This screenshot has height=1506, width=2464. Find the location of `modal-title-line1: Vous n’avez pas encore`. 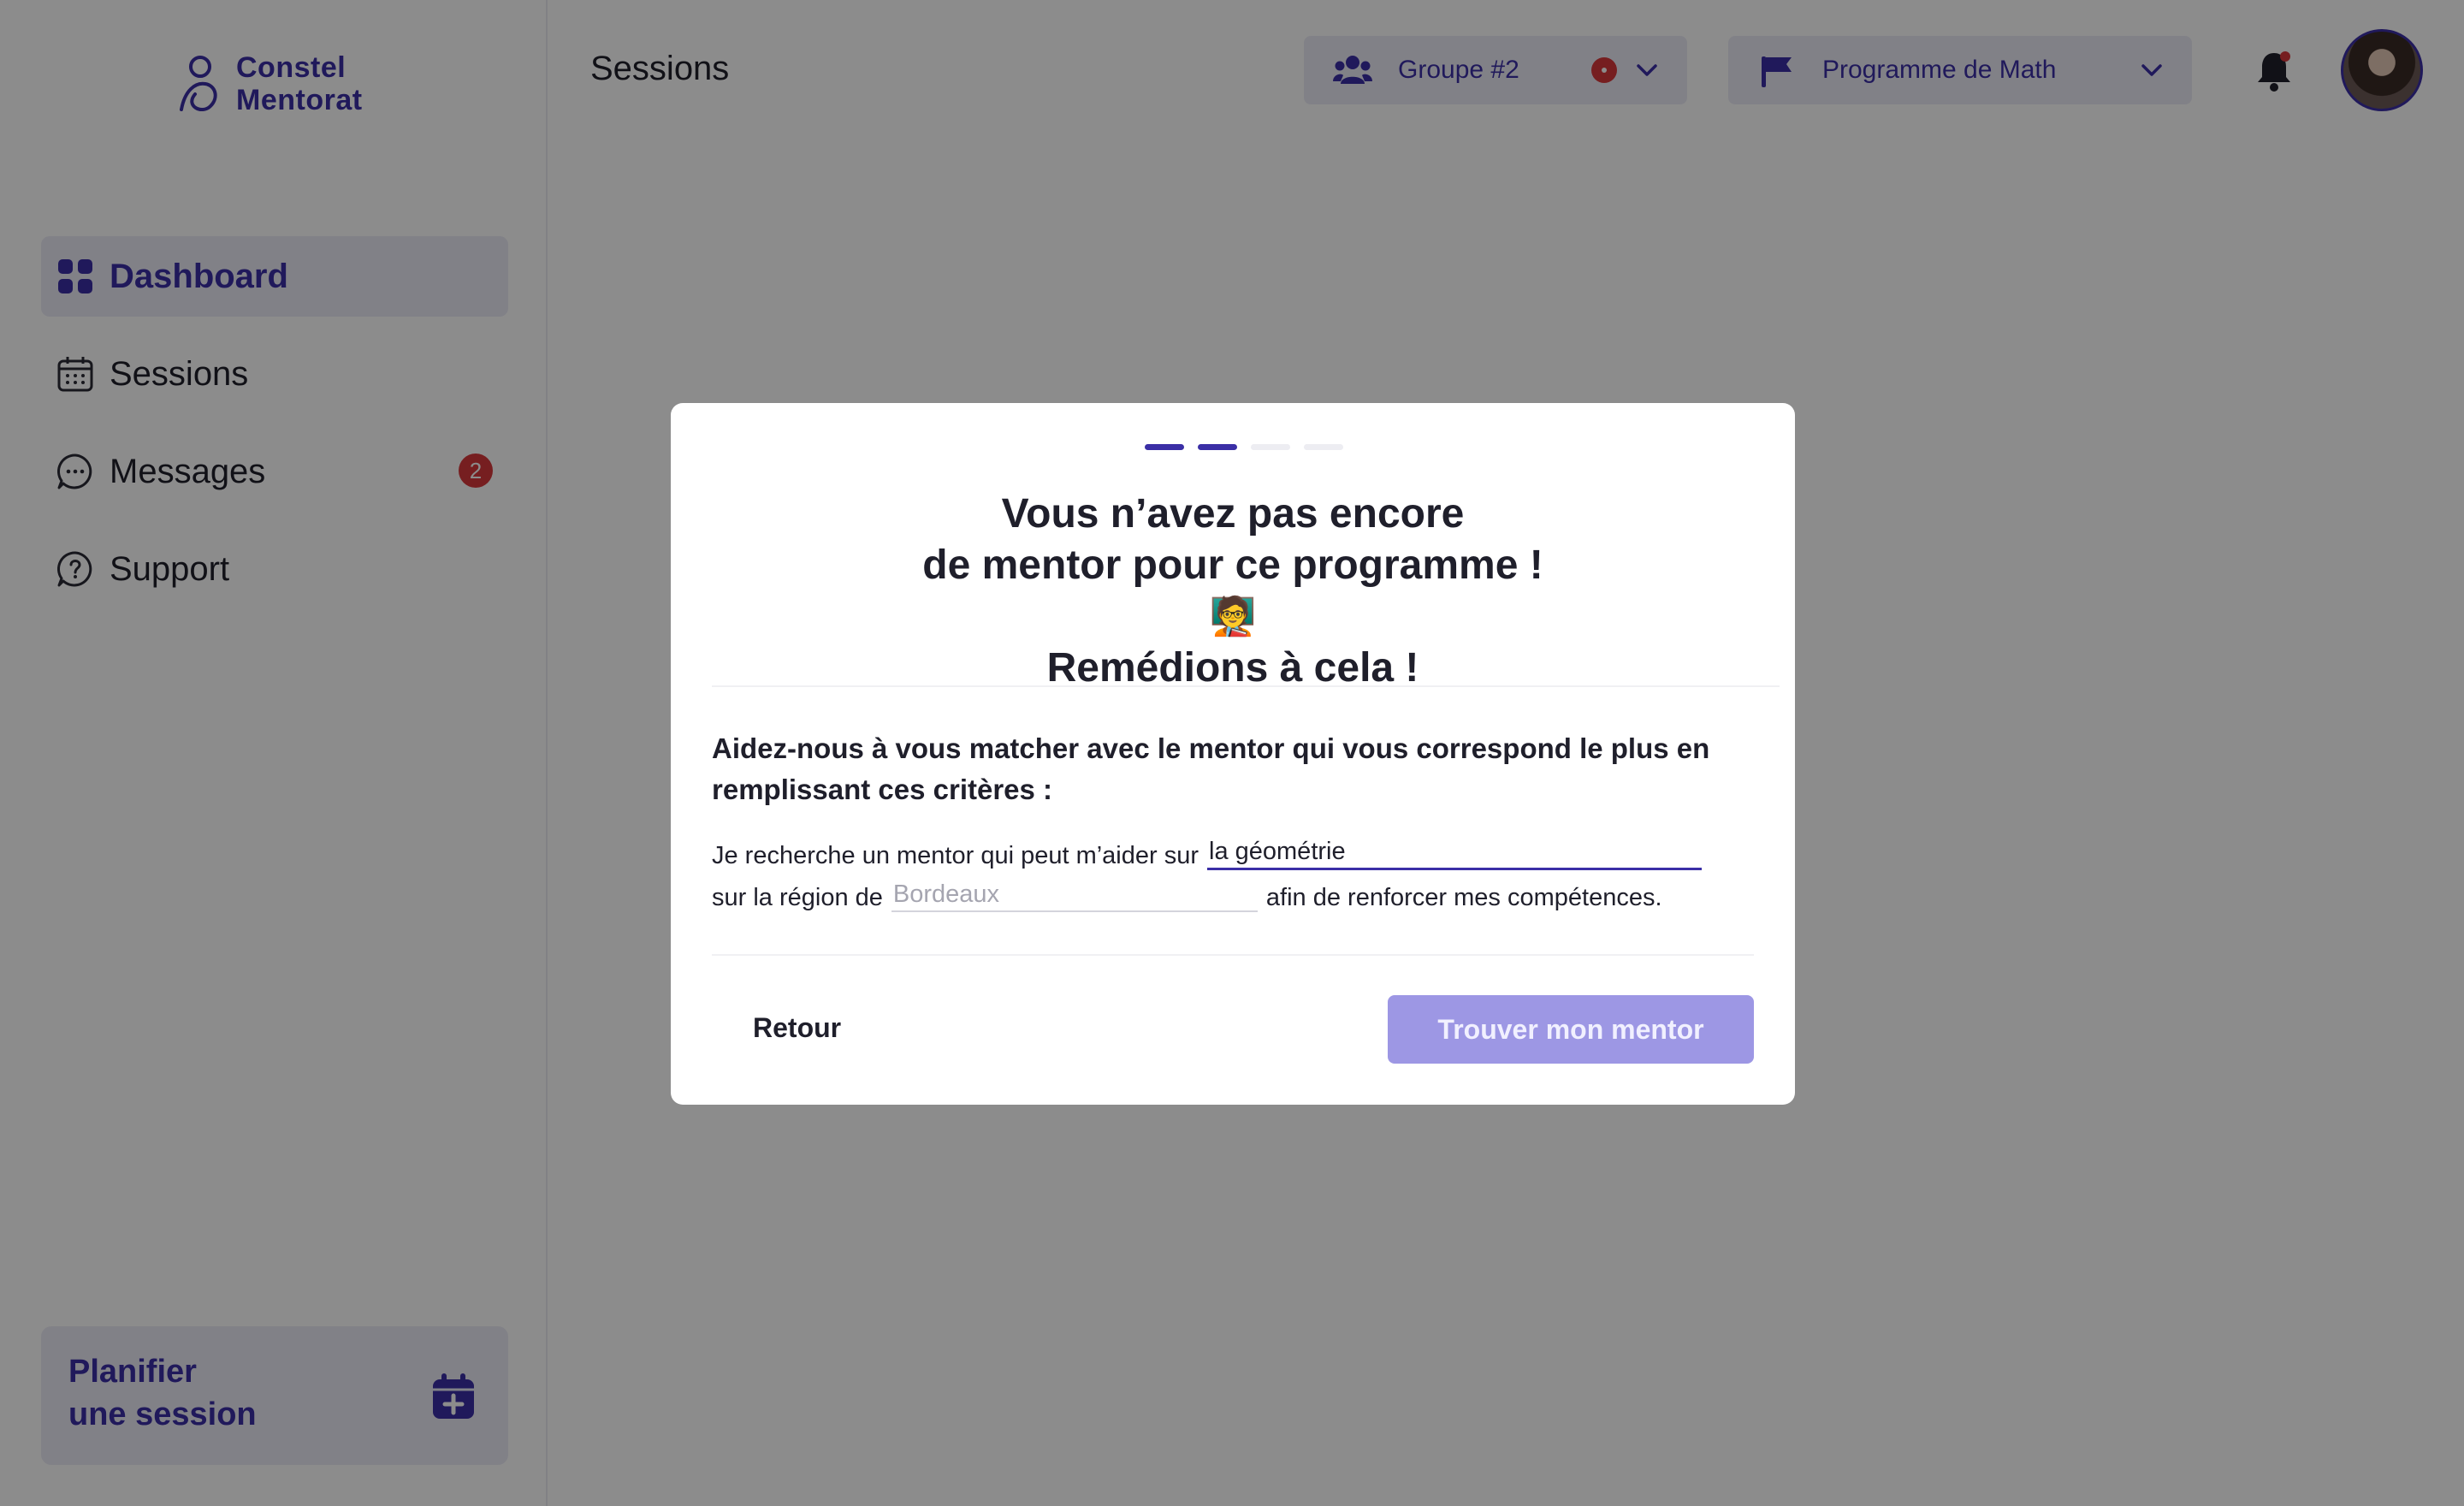

modal-title-line1: Vous n’avez pas encore is located at coordinates (1233, 514).